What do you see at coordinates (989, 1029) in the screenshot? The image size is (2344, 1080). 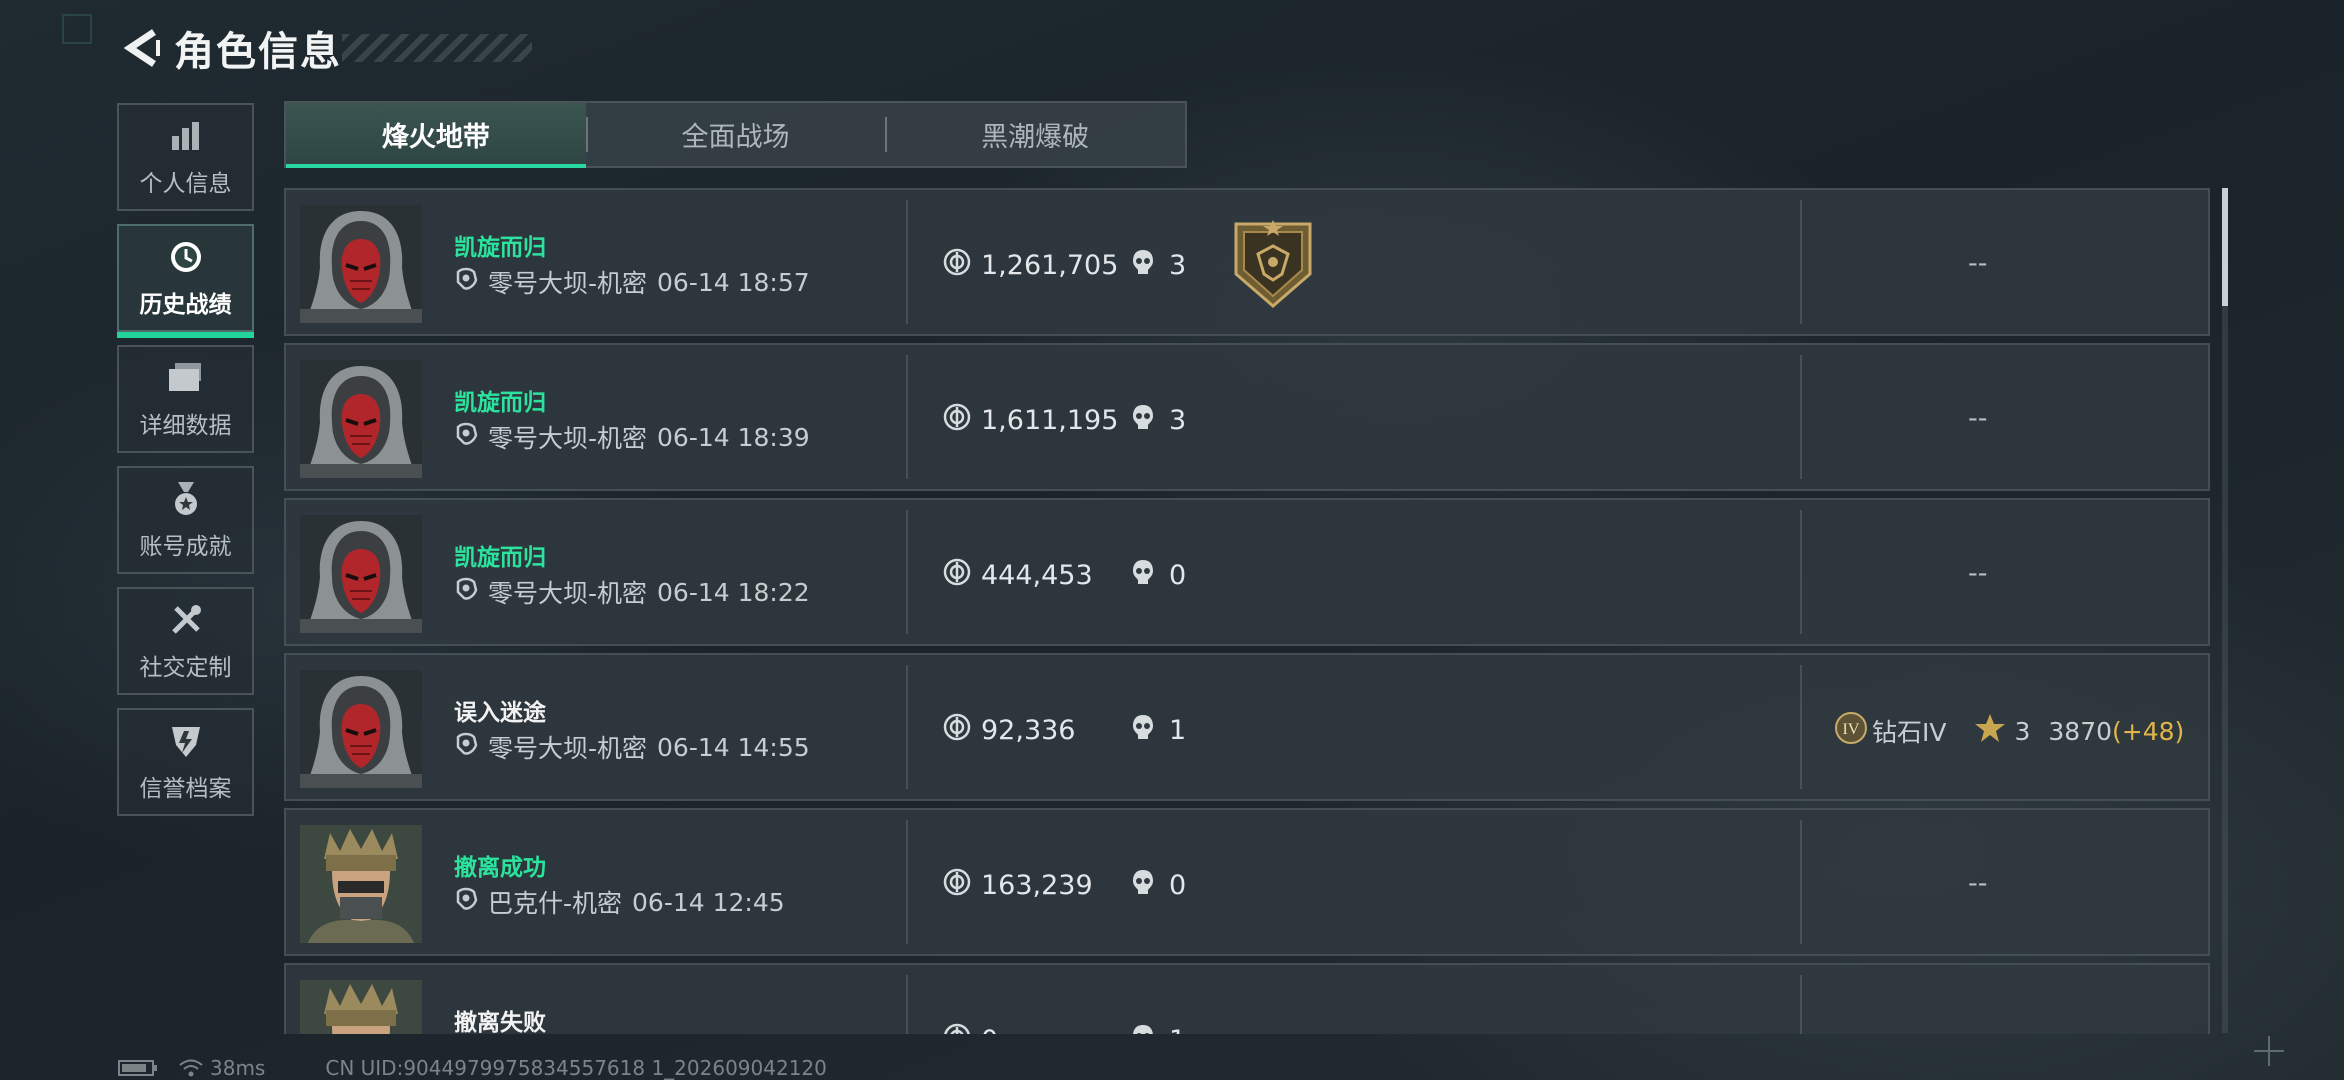 I see `haul-value-text: 0` at bounding box center [989, 1029].